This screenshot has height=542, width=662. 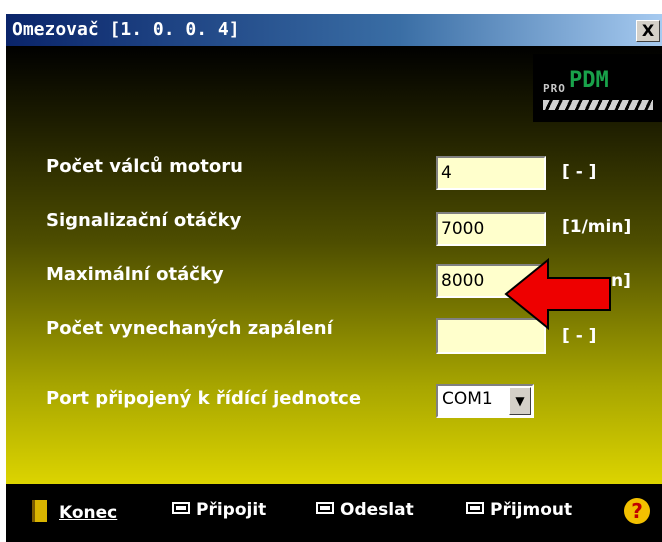 I want to click on skipped-ignitions-label: Počet vynechaných zapálení, so click(x=189, y=328).